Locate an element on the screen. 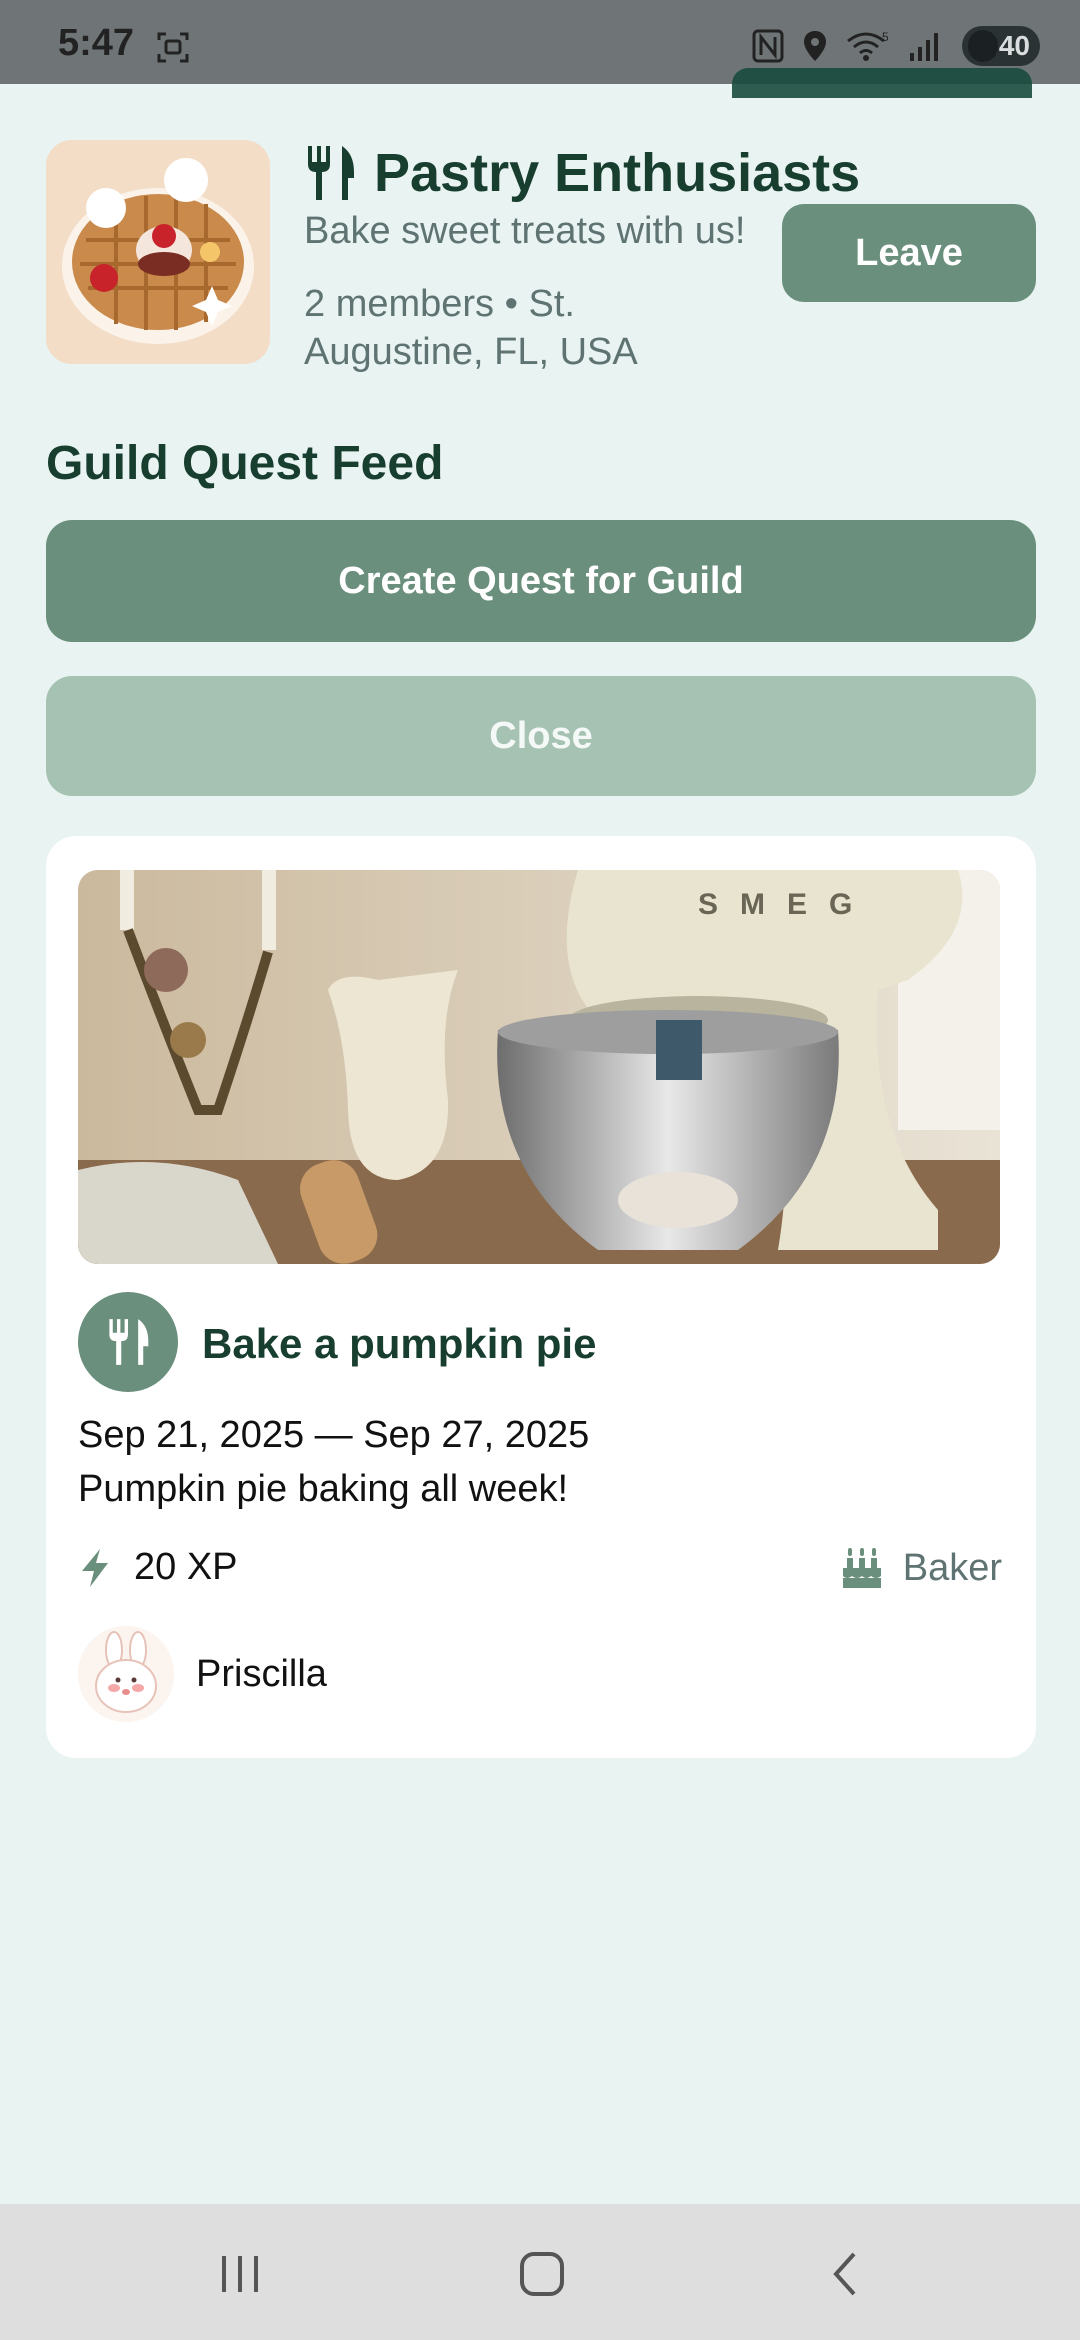 The height and width of the screenshot is (2340, 1080). quest-dates: Sep 21, 2025 — Sep 27, 2025 is located at coordinates (334, 1435).